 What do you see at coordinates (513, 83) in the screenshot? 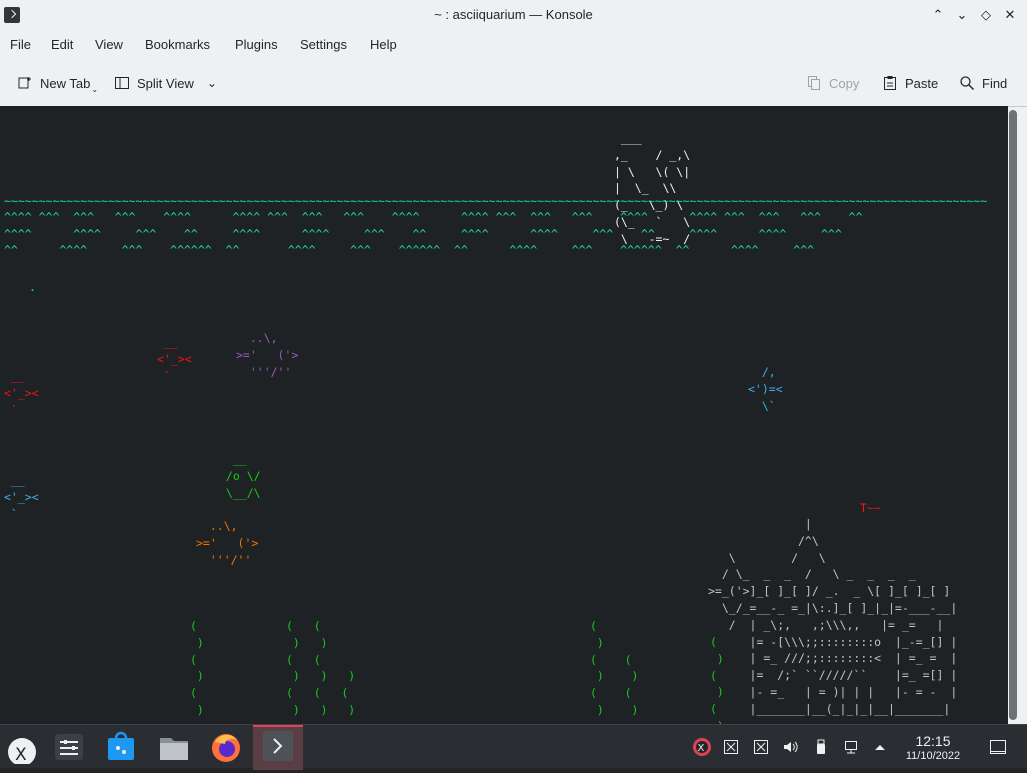
I see `main-toolbar: New Tab ⌄ Split View ⌄ Copy Paste Find` at bounding box center [513, 83].